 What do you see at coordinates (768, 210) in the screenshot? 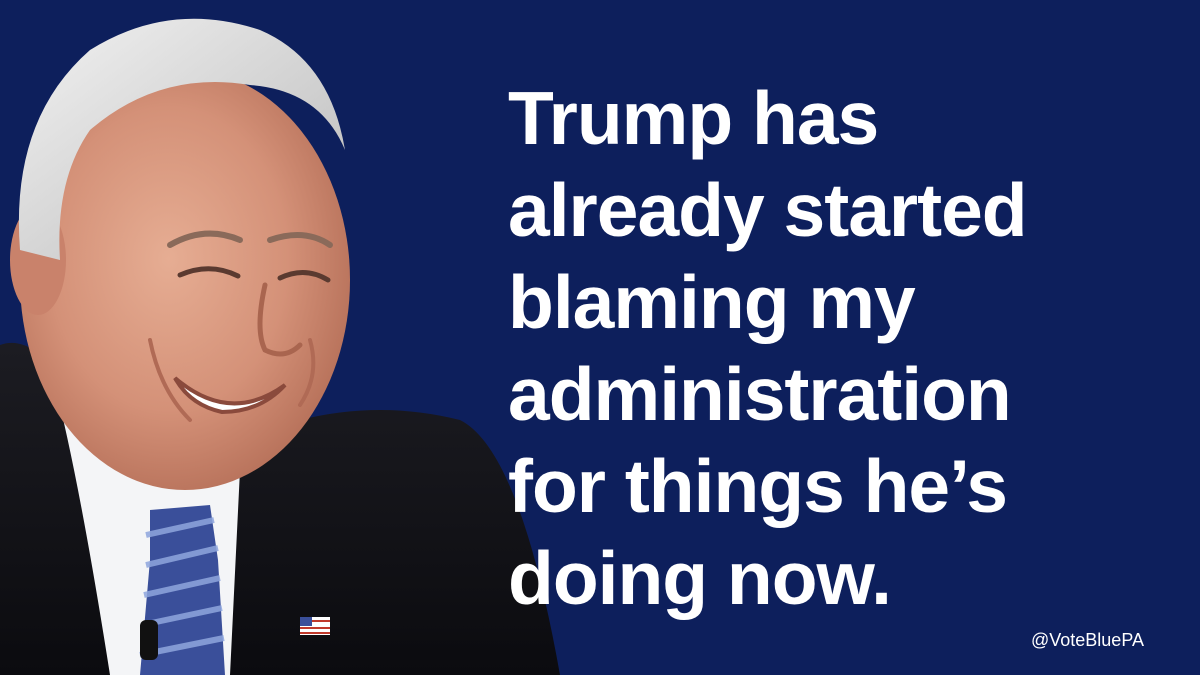
I see `quote-line: already started` at bounding box center [768, 210].